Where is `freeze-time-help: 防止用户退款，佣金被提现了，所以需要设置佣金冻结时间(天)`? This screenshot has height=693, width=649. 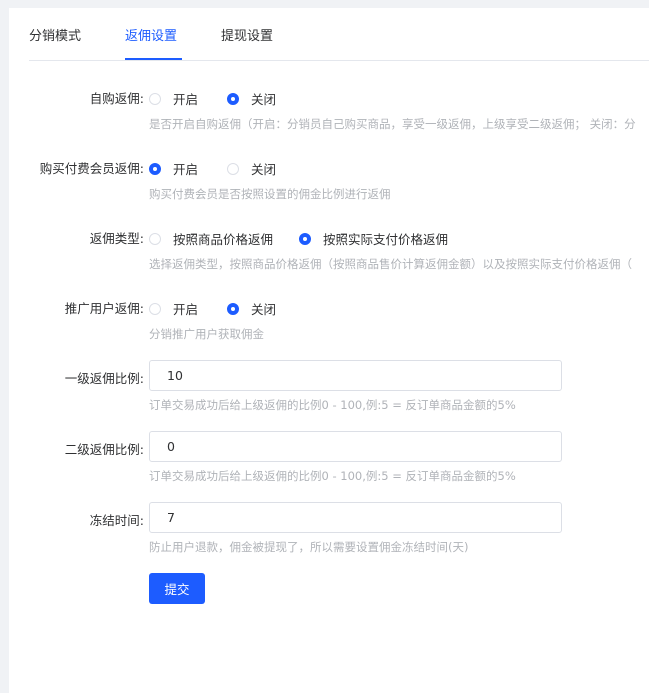
freeze-time-help: 防止用户退款，佣金被提现了，所以需要设置佣金冻结时间(天) is located at coordinates (309, 547).